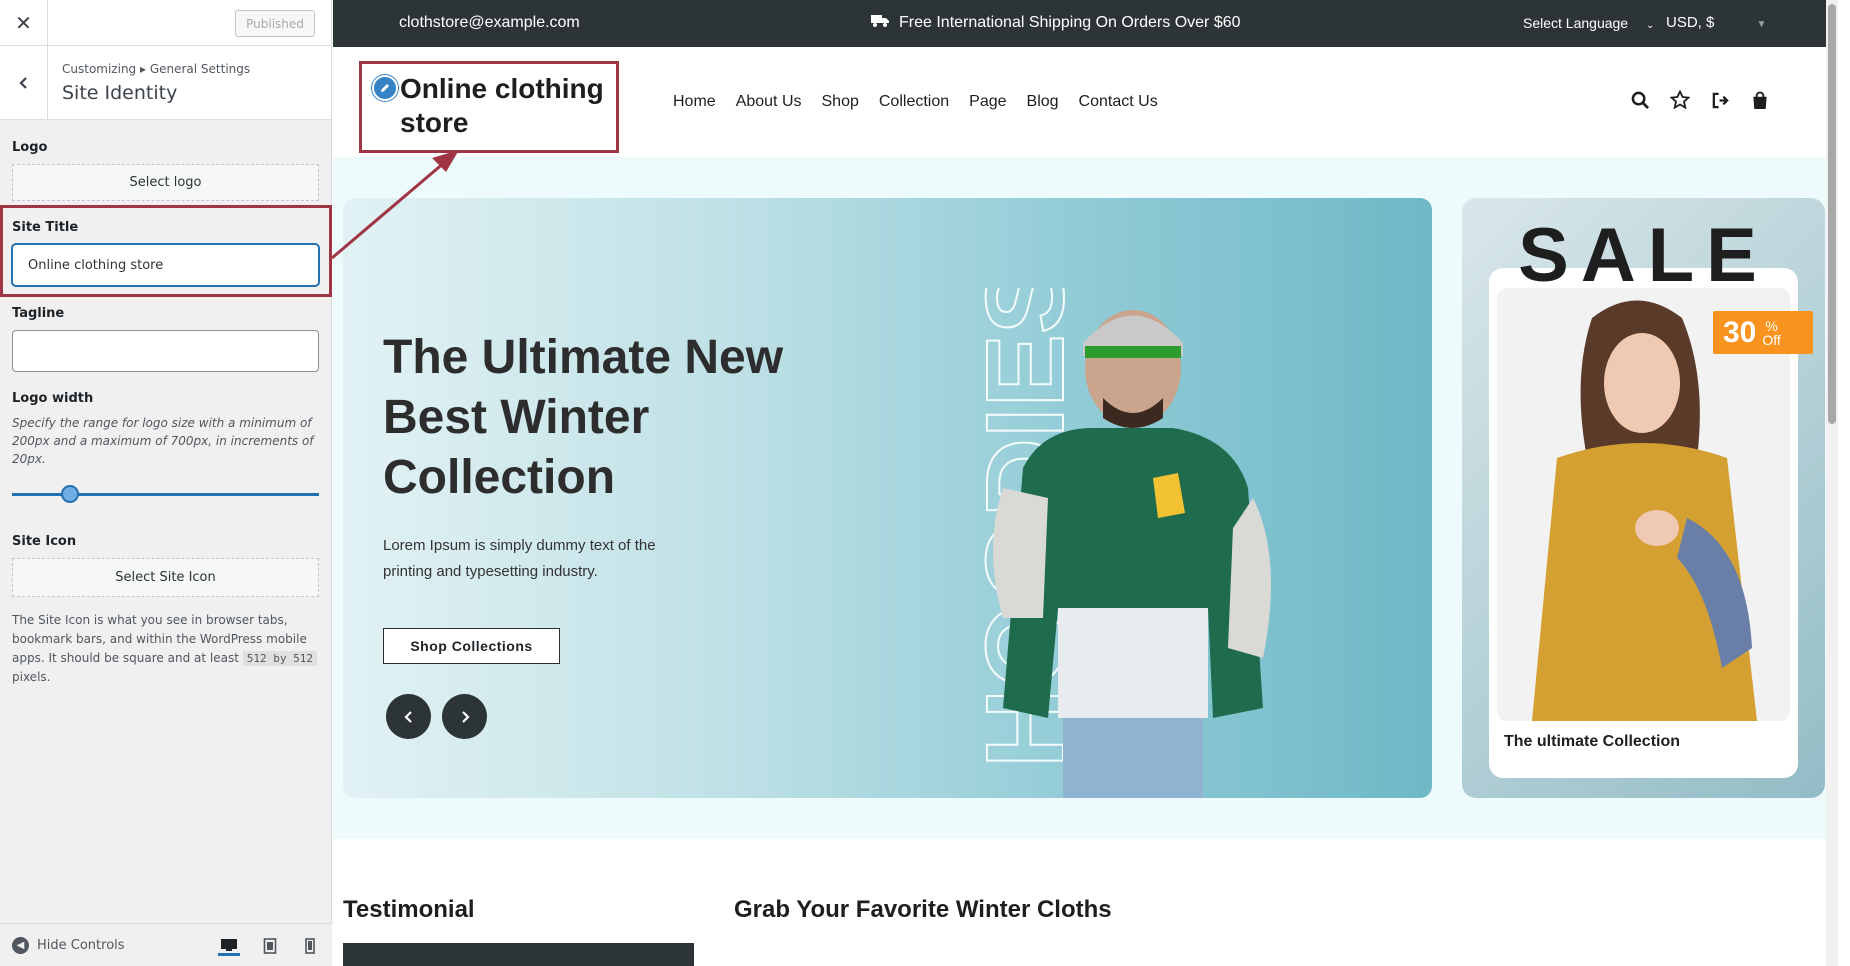 Image resolution: width=1850 pixels, height=966 pixels. Describe the element at coordinates (1690, 22) in the screenshot. I see `currency-label: USD, $` at that location.